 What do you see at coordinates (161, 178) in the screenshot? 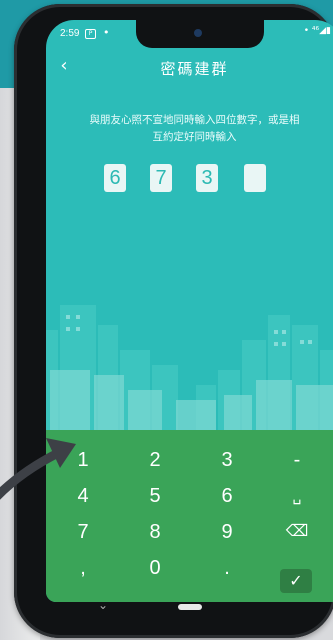
I see `pin-digit-2: 7` at bounding box center [161, 178].